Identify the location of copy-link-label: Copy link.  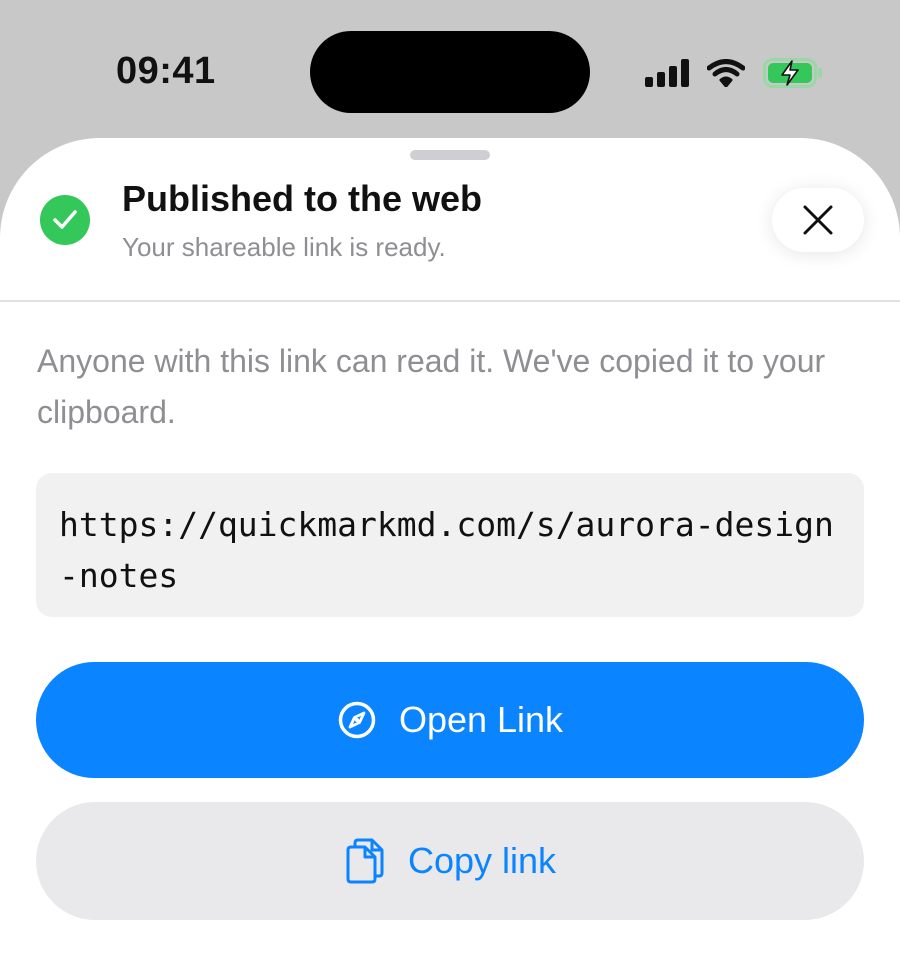
(482, 860).